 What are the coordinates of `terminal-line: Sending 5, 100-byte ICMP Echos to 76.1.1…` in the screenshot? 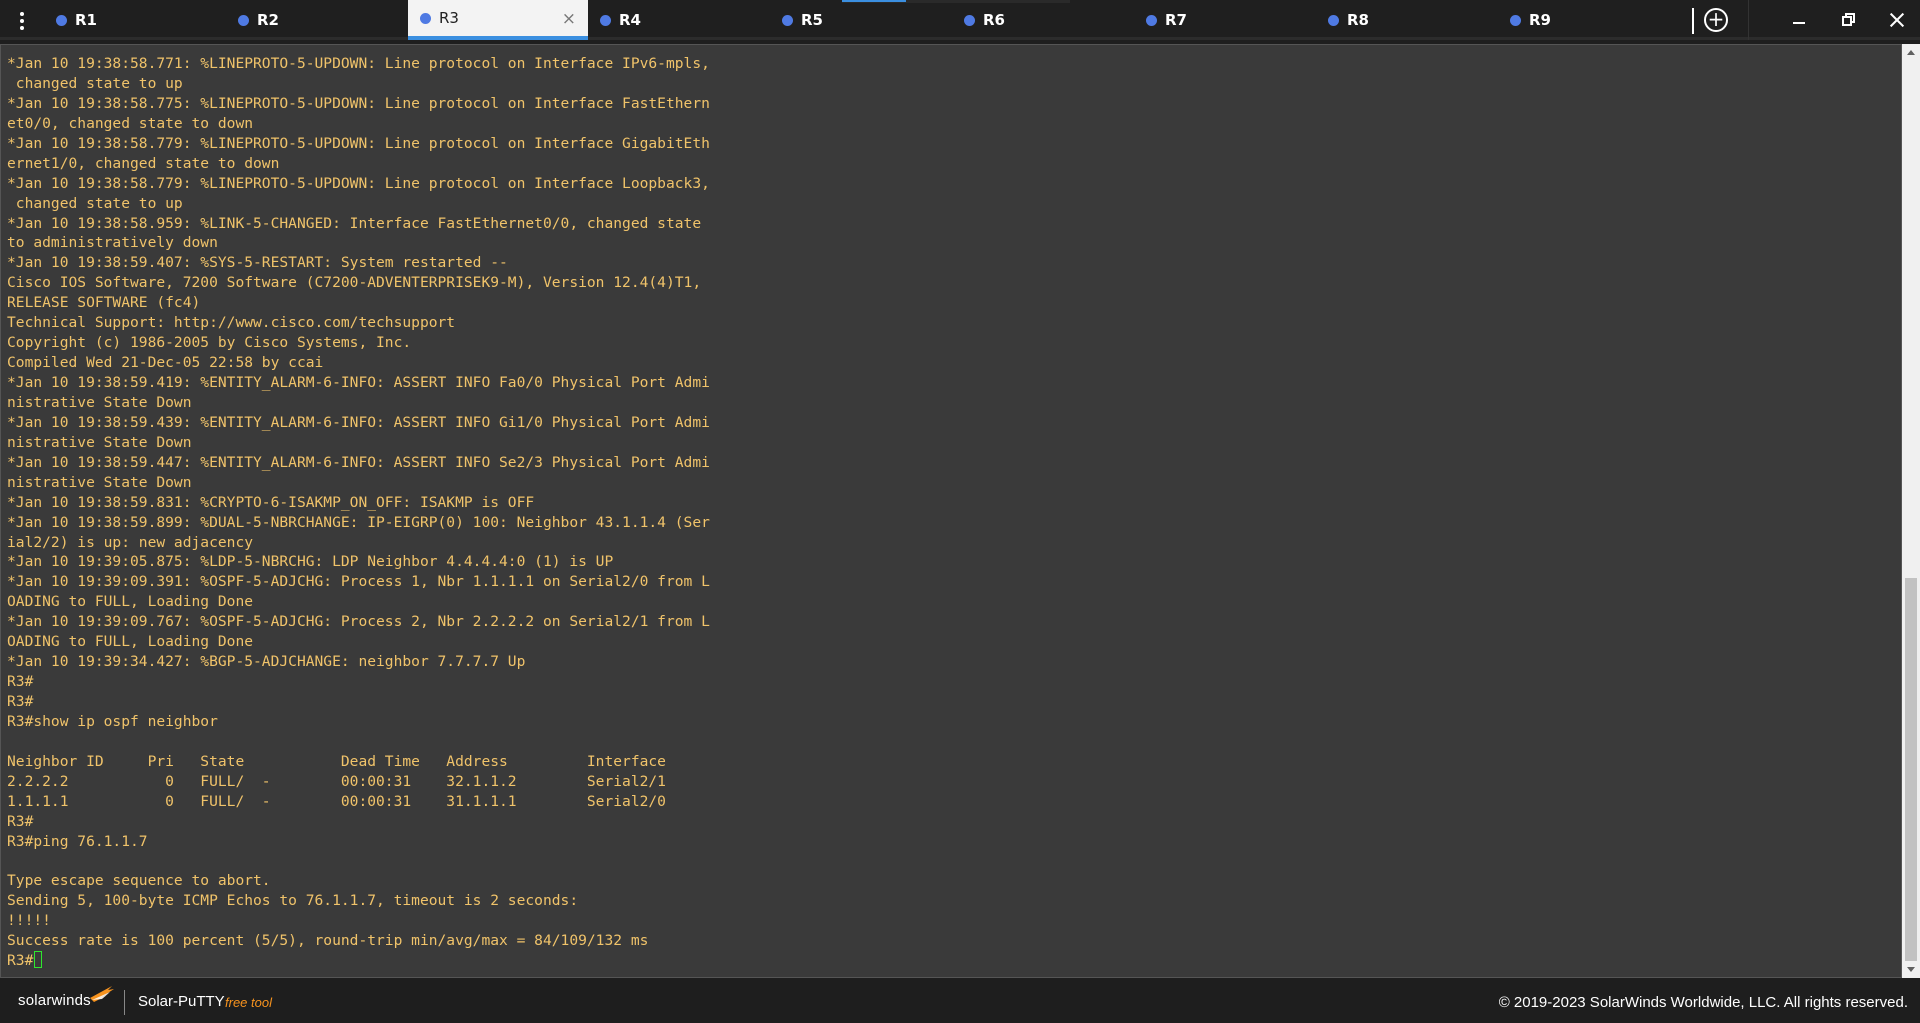 It's located at (293, 901).